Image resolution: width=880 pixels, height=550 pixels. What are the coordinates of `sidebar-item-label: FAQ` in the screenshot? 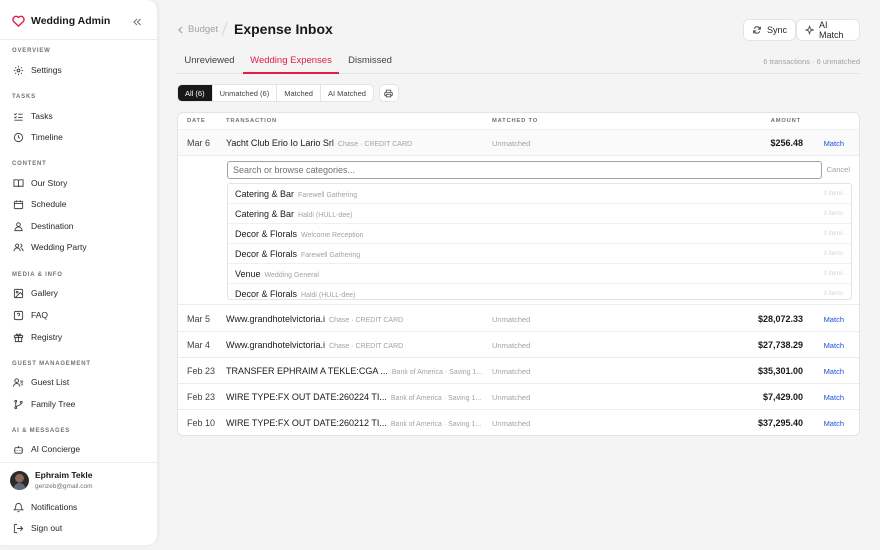 It's located at (40, 315).